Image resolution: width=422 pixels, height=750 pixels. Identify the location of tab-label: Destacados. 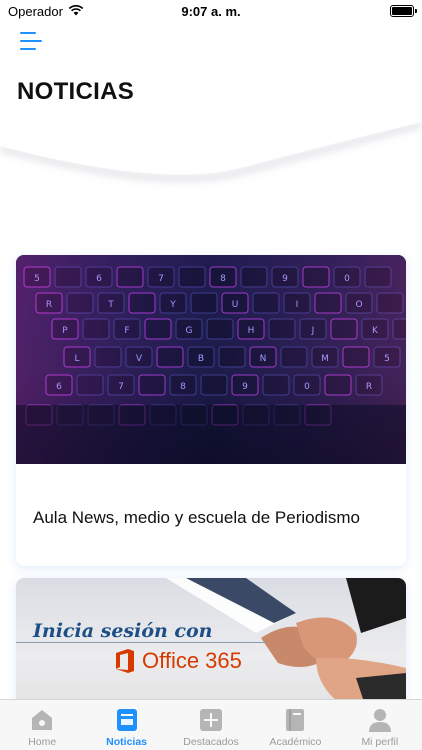
(211, 742).